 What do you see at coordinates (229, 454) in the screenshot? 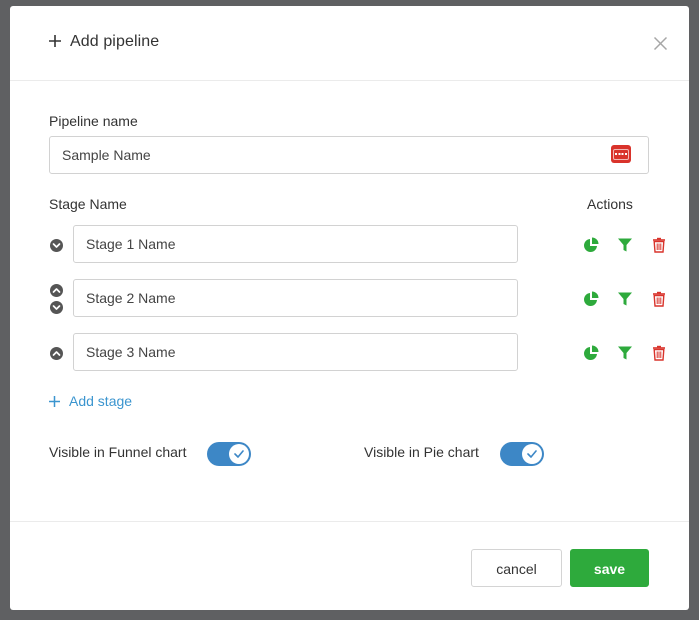
I see `funnel-visibility-toggle` at bounding box center [229, 454].